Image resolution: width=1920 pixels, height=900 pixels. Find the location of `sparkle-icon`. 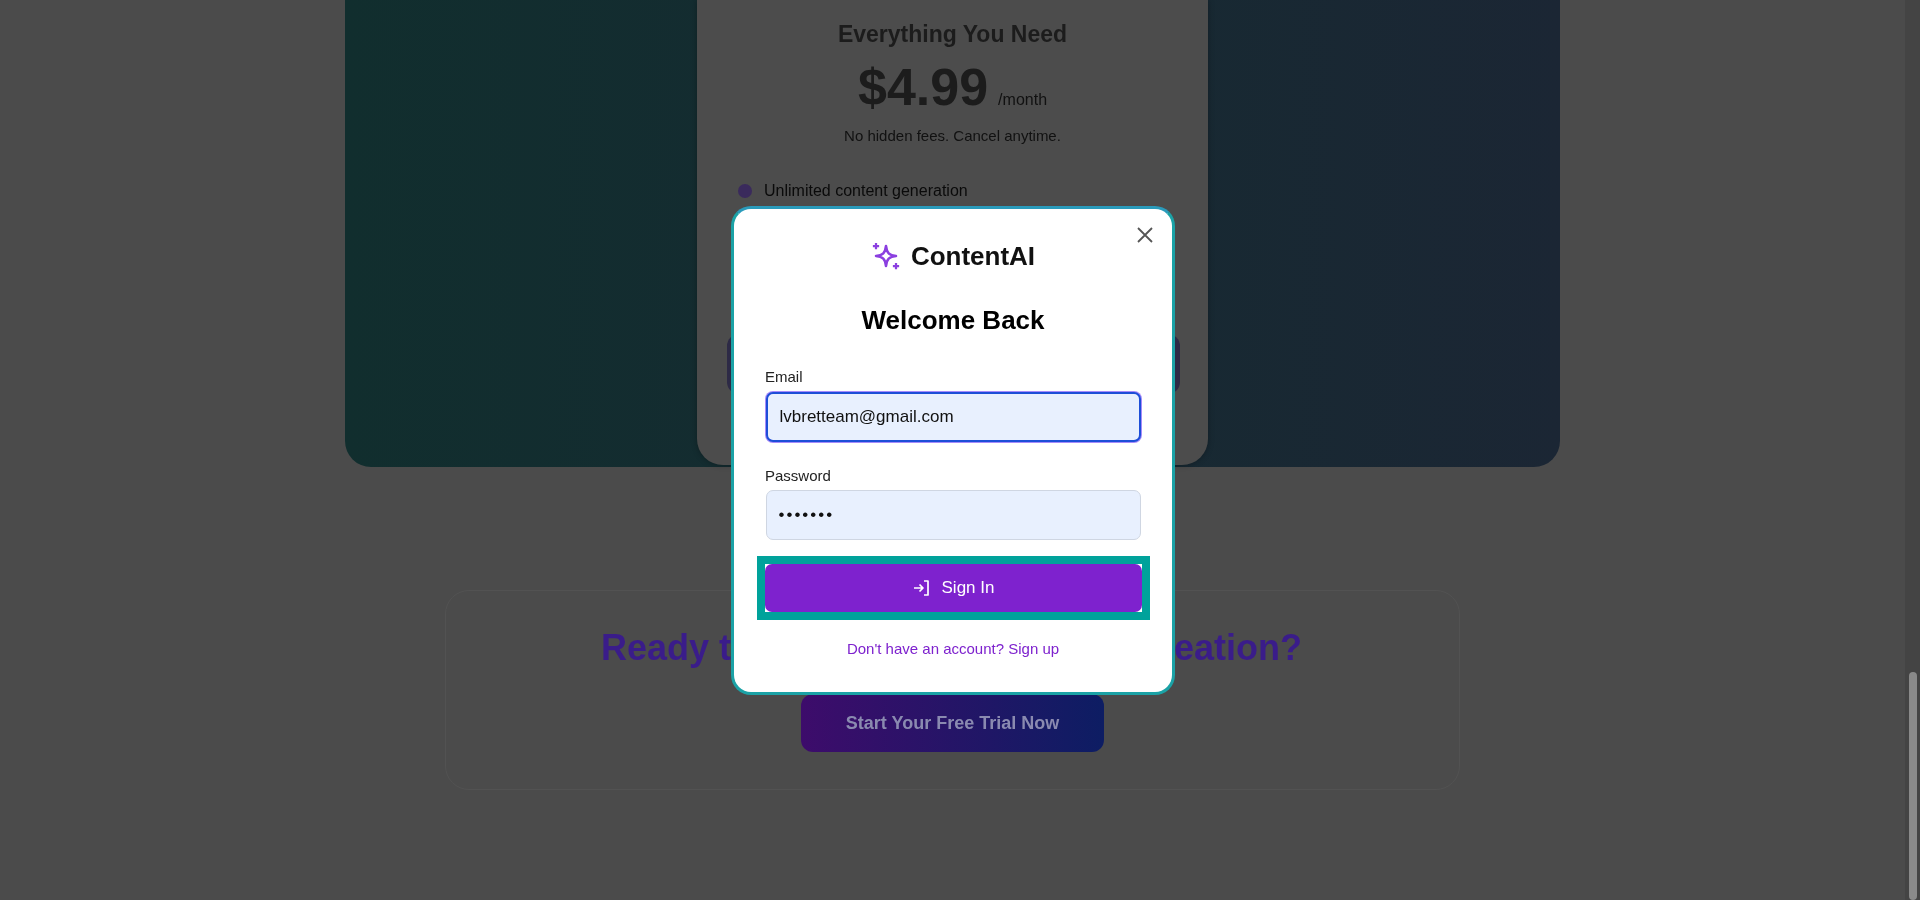

sparkle-icon is located at coordinates (885, 256).